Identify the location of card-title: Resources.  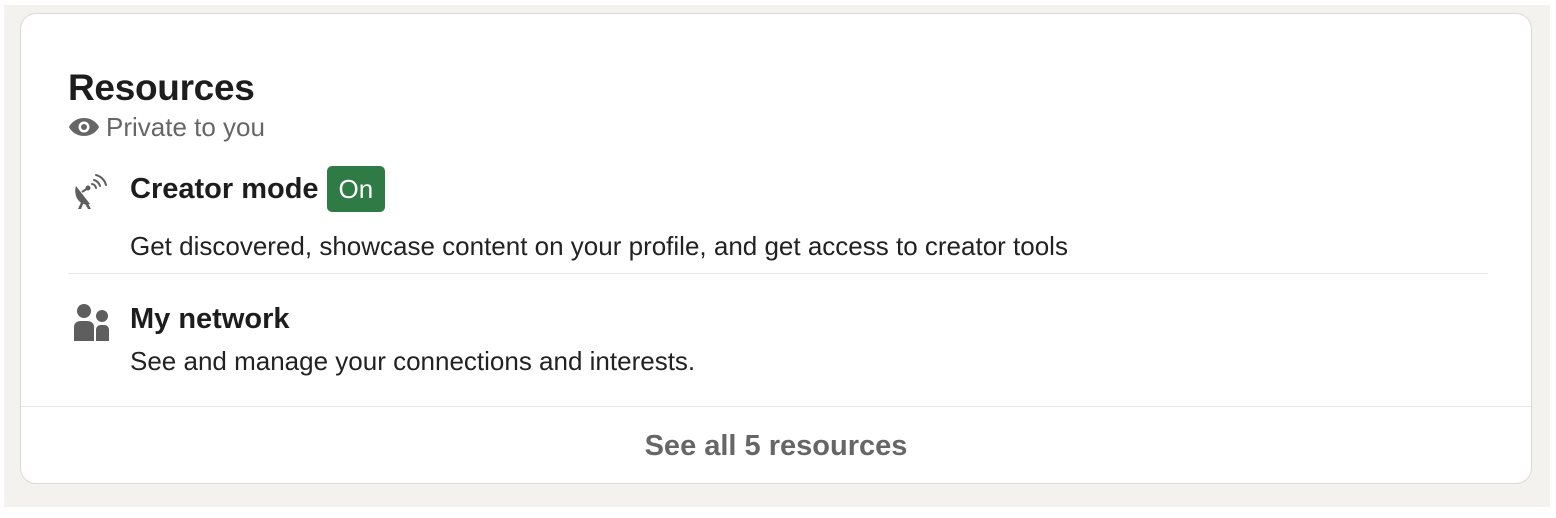
(161, 87).